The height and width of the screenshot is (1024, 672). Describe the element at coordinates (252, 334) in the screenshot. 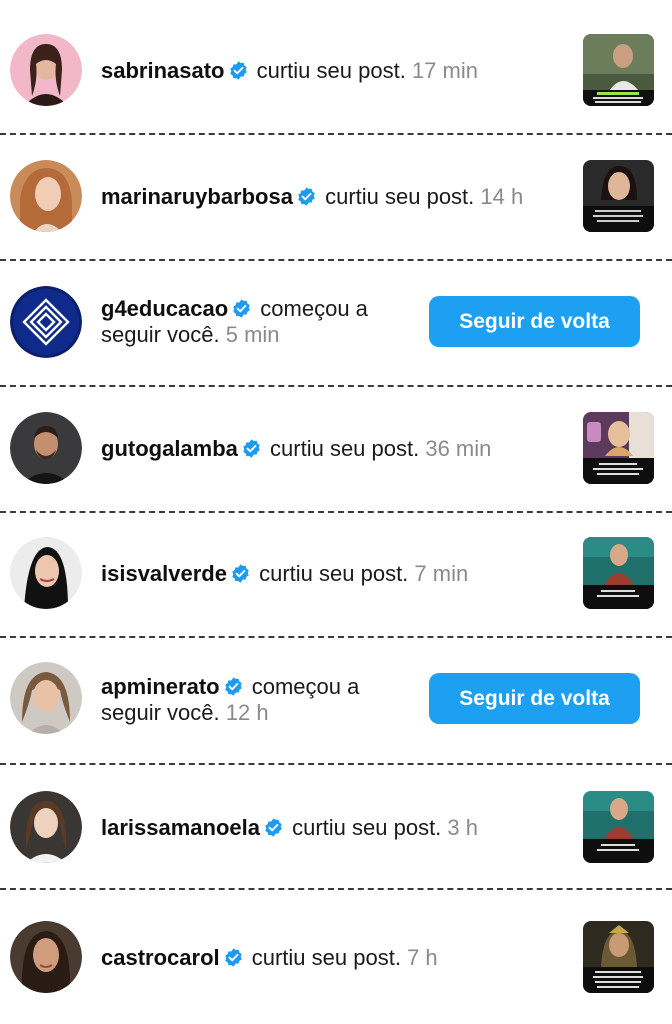

I see `timestamp: 5 min` at that location.